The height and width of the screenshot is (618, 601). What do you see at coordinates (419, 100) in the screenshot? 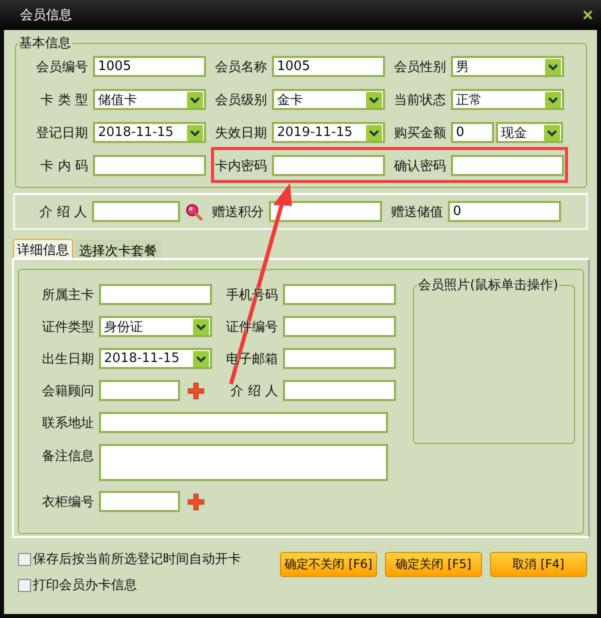
I see `field-label: 当前状态` at bounding box center [419, 100].